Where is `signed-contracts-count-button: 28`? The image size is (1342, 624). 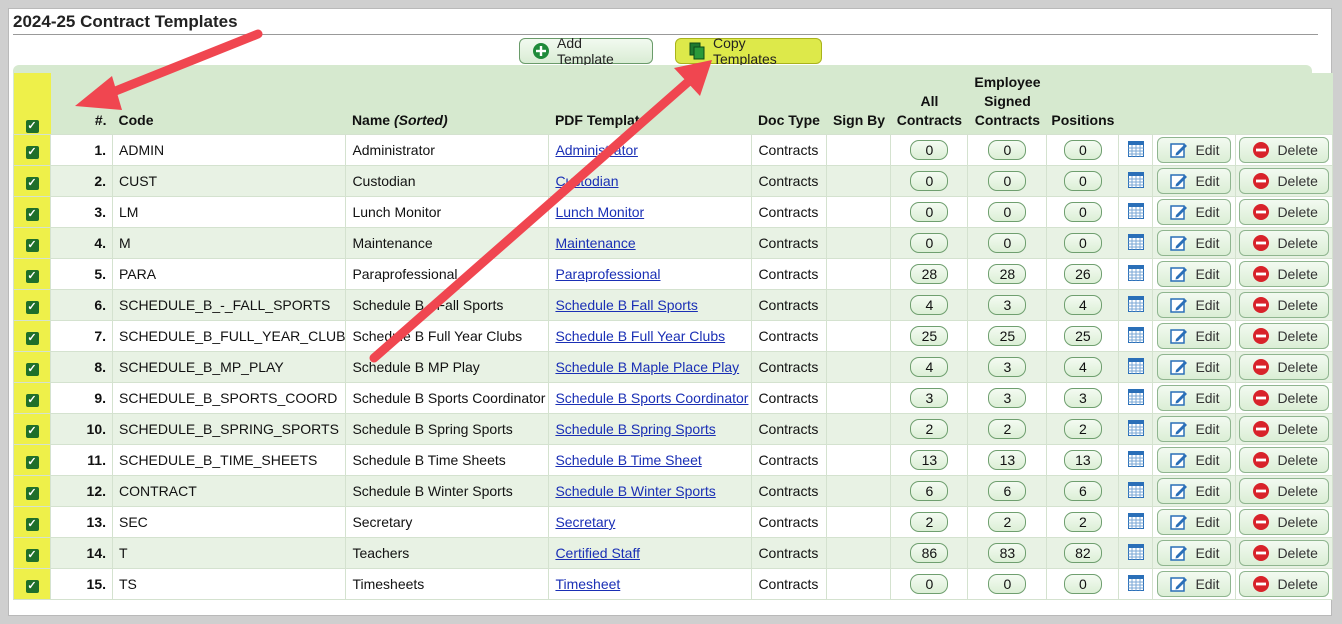 signed-contracts-count-button: 28 is located at coordinates (1007, 274).